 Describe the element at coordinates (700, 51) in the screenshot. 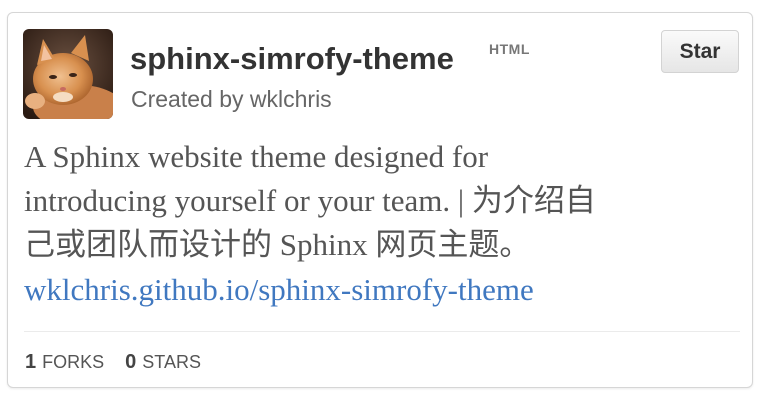

I see `star-button: Star` at that location.